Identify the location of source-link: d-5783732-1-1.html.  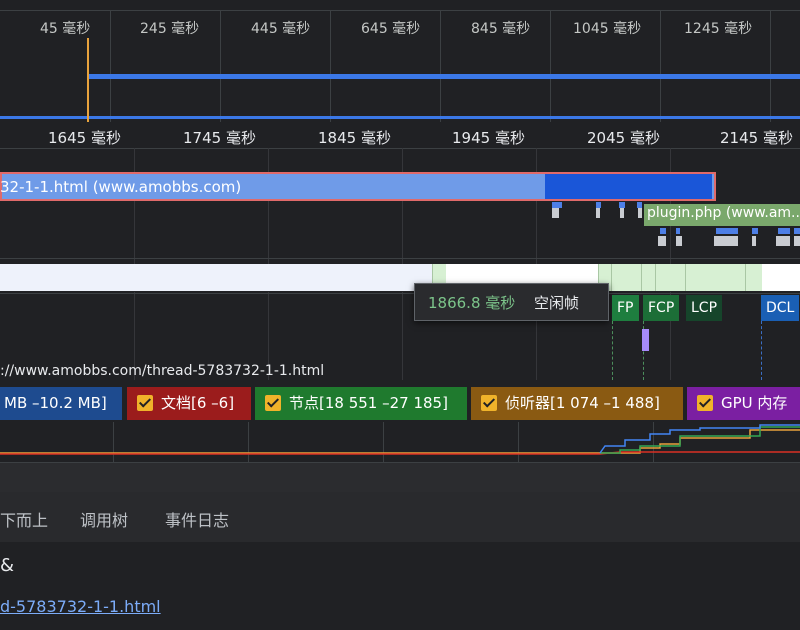
(80, 606).